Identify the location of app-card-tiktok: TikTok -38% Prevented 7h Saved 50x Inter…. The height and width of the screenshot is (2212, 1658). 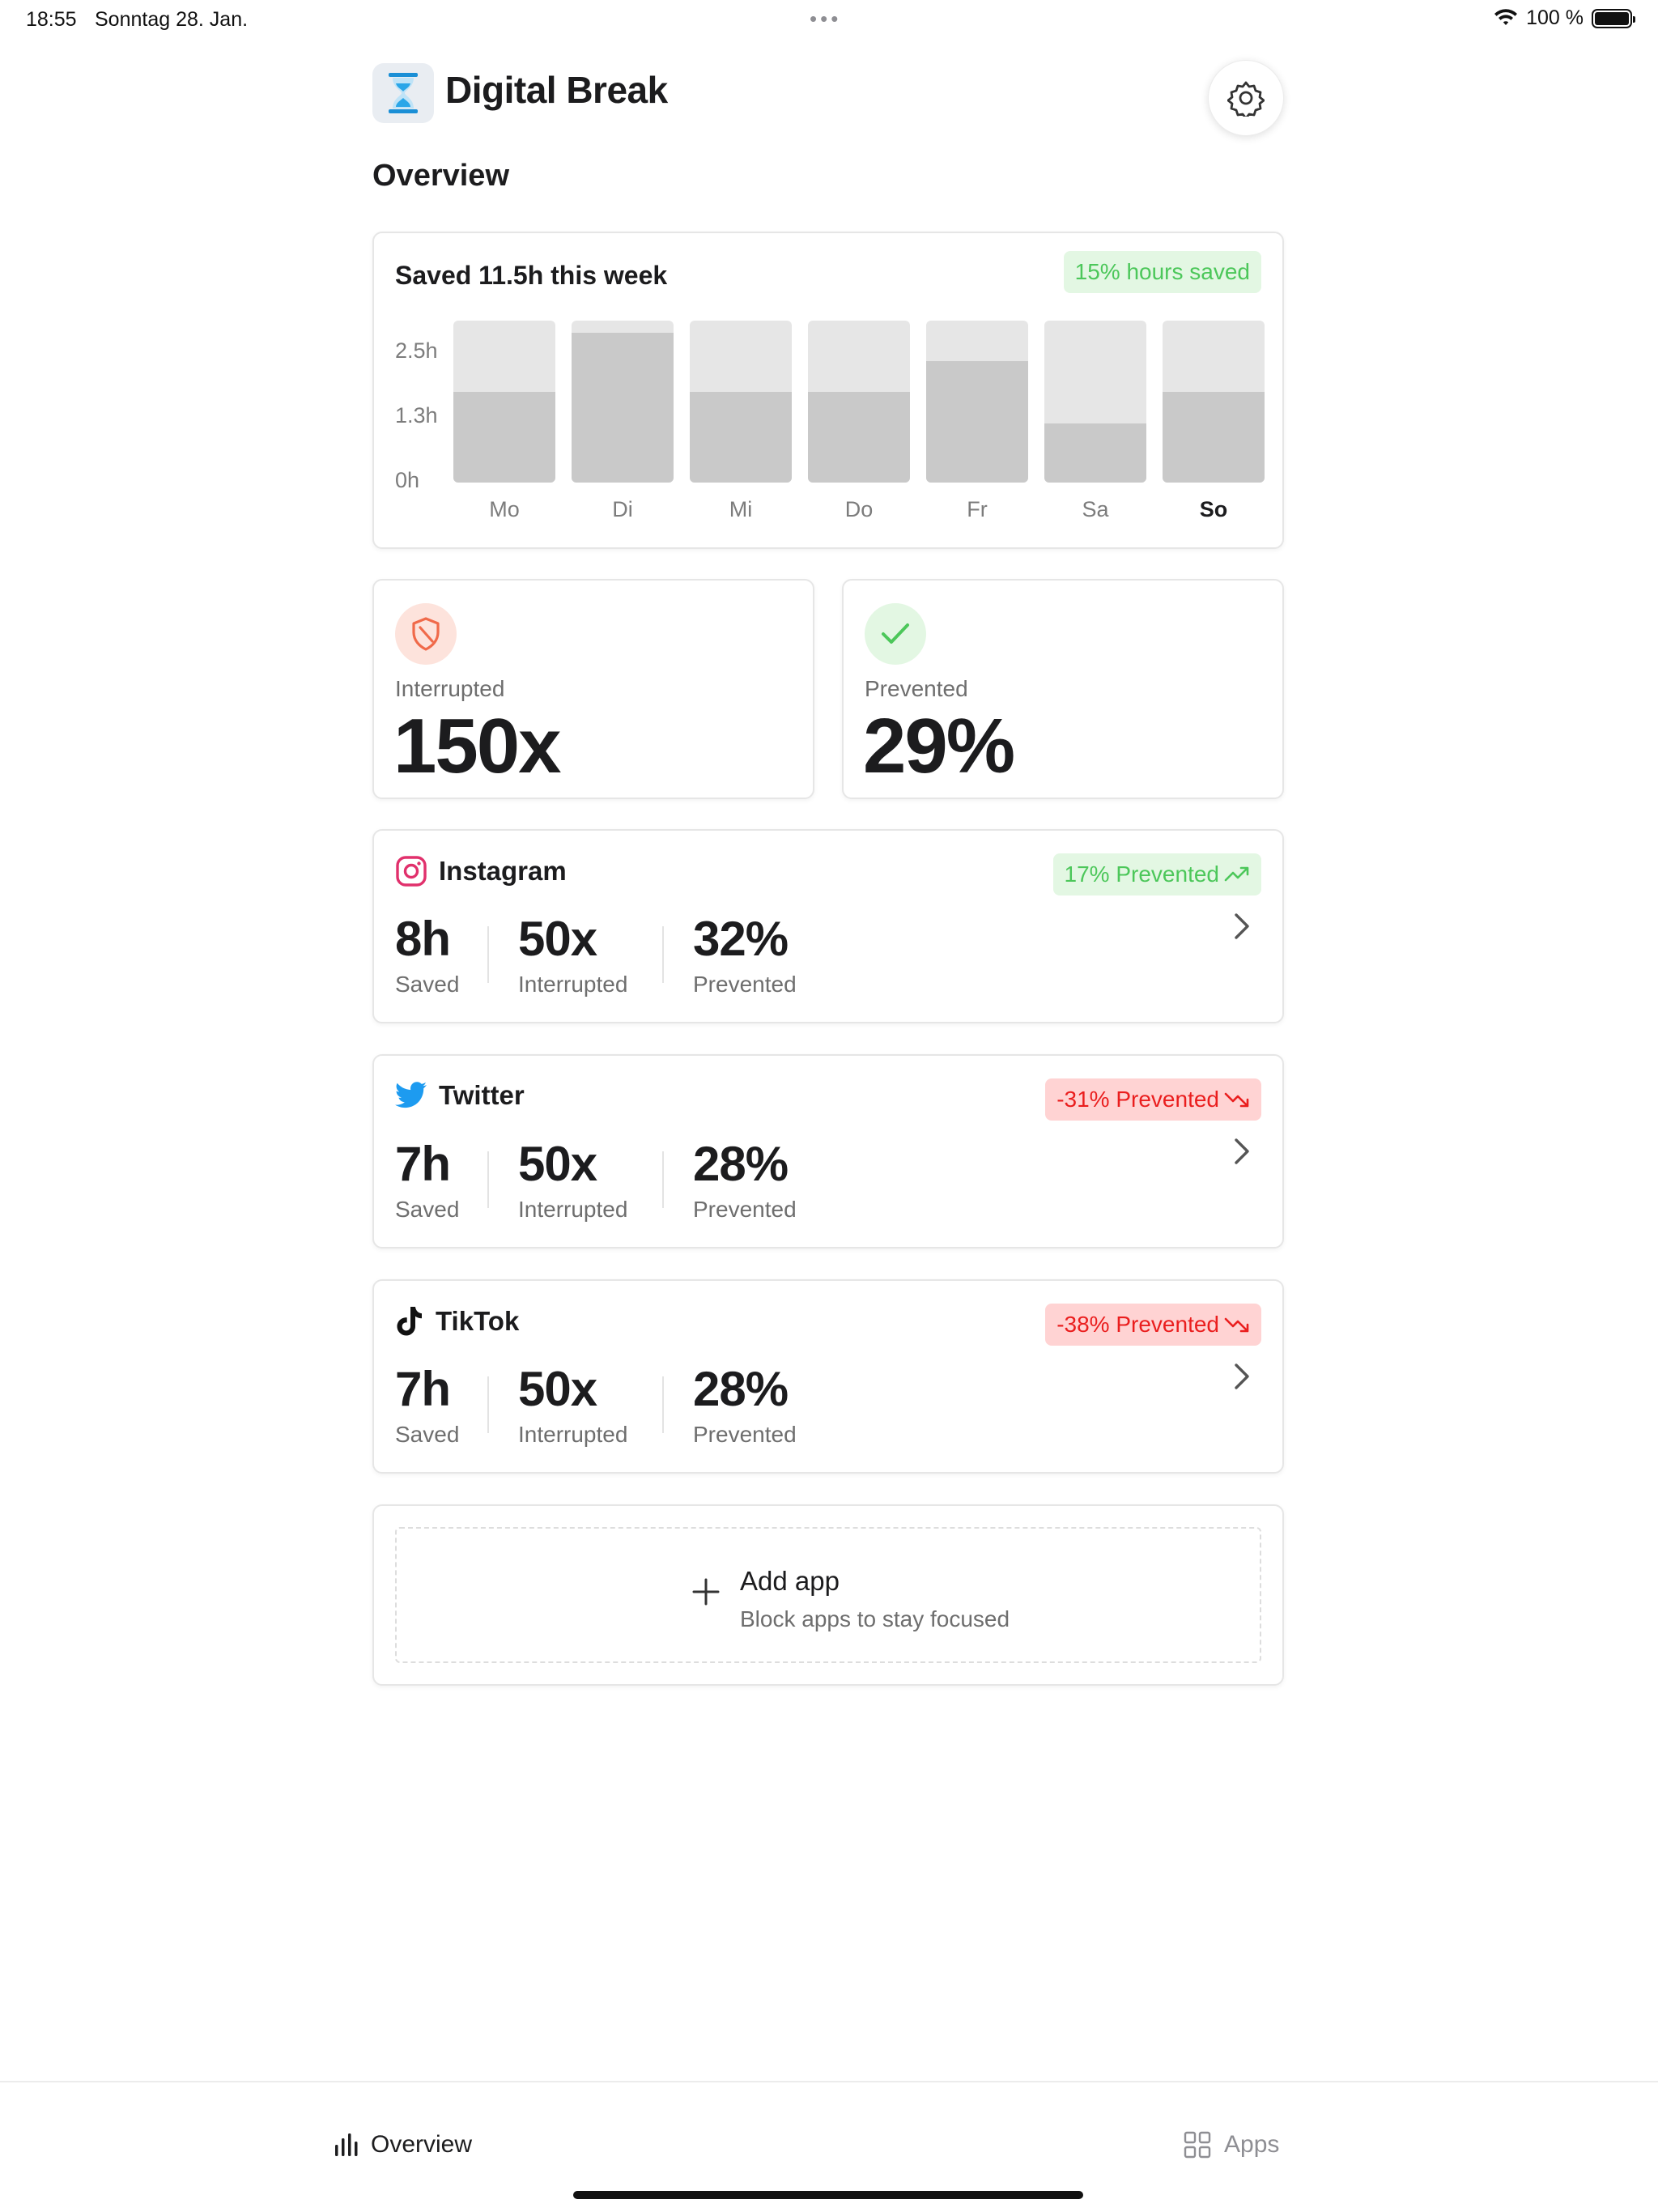
(828, 1377).